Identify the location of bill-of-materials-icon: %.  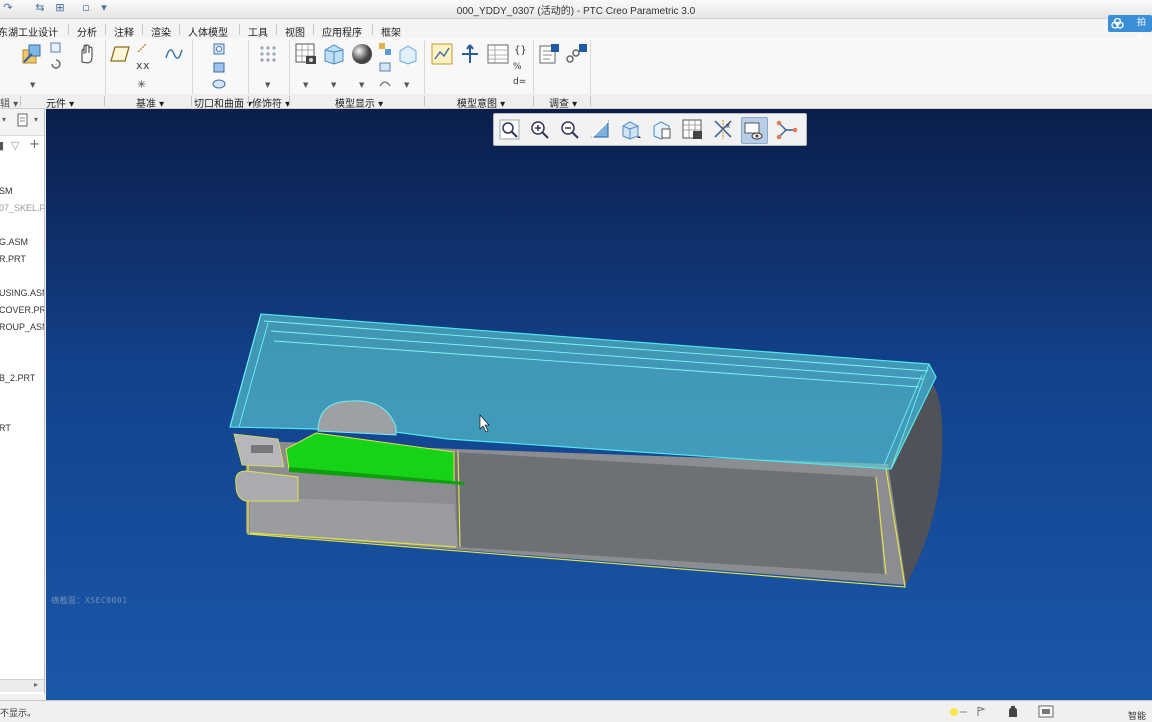
(519, 65).